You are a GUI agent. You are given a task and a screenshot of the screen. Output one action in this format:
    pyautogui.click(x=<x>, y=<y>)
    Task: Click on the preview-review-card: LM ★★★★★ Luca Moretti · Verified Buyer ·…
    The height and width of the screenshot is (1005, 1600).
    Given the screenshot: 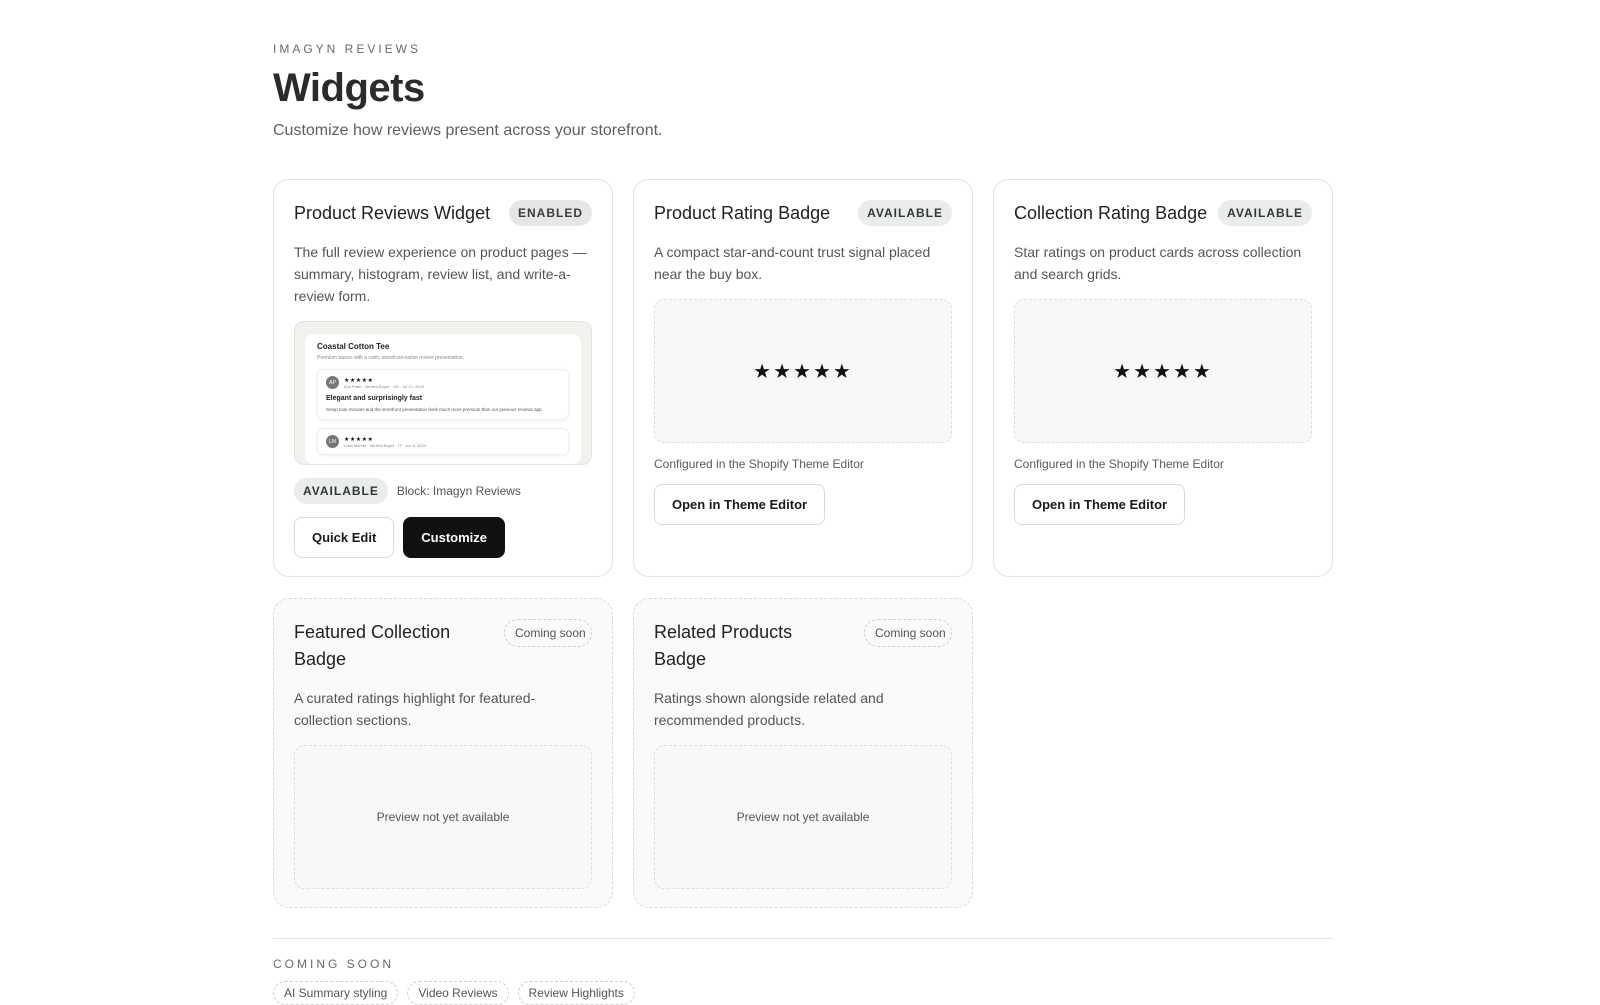 What is the action you would take?
    pyautogui.click(x=443, y=441)
    